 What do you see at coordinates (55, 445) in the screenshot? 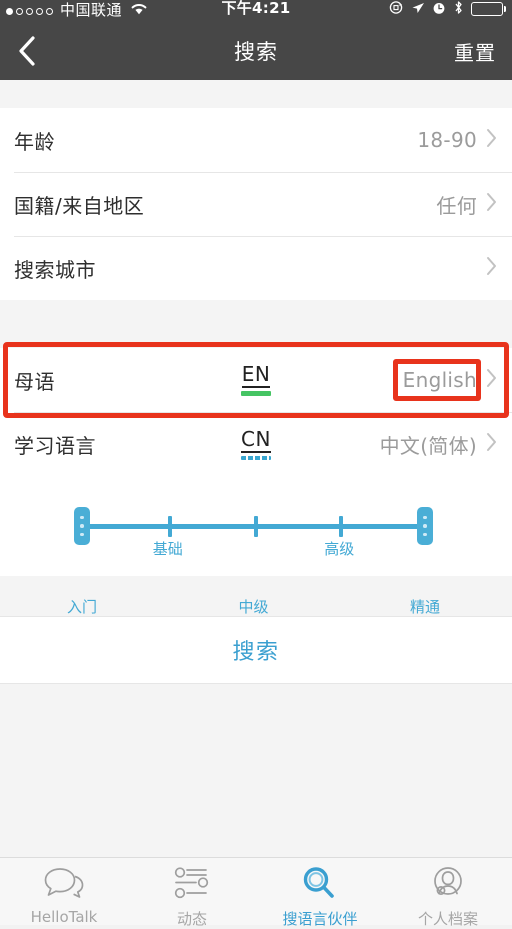
I see `filter-label: 学习语言` at bounding box center [55, 445].